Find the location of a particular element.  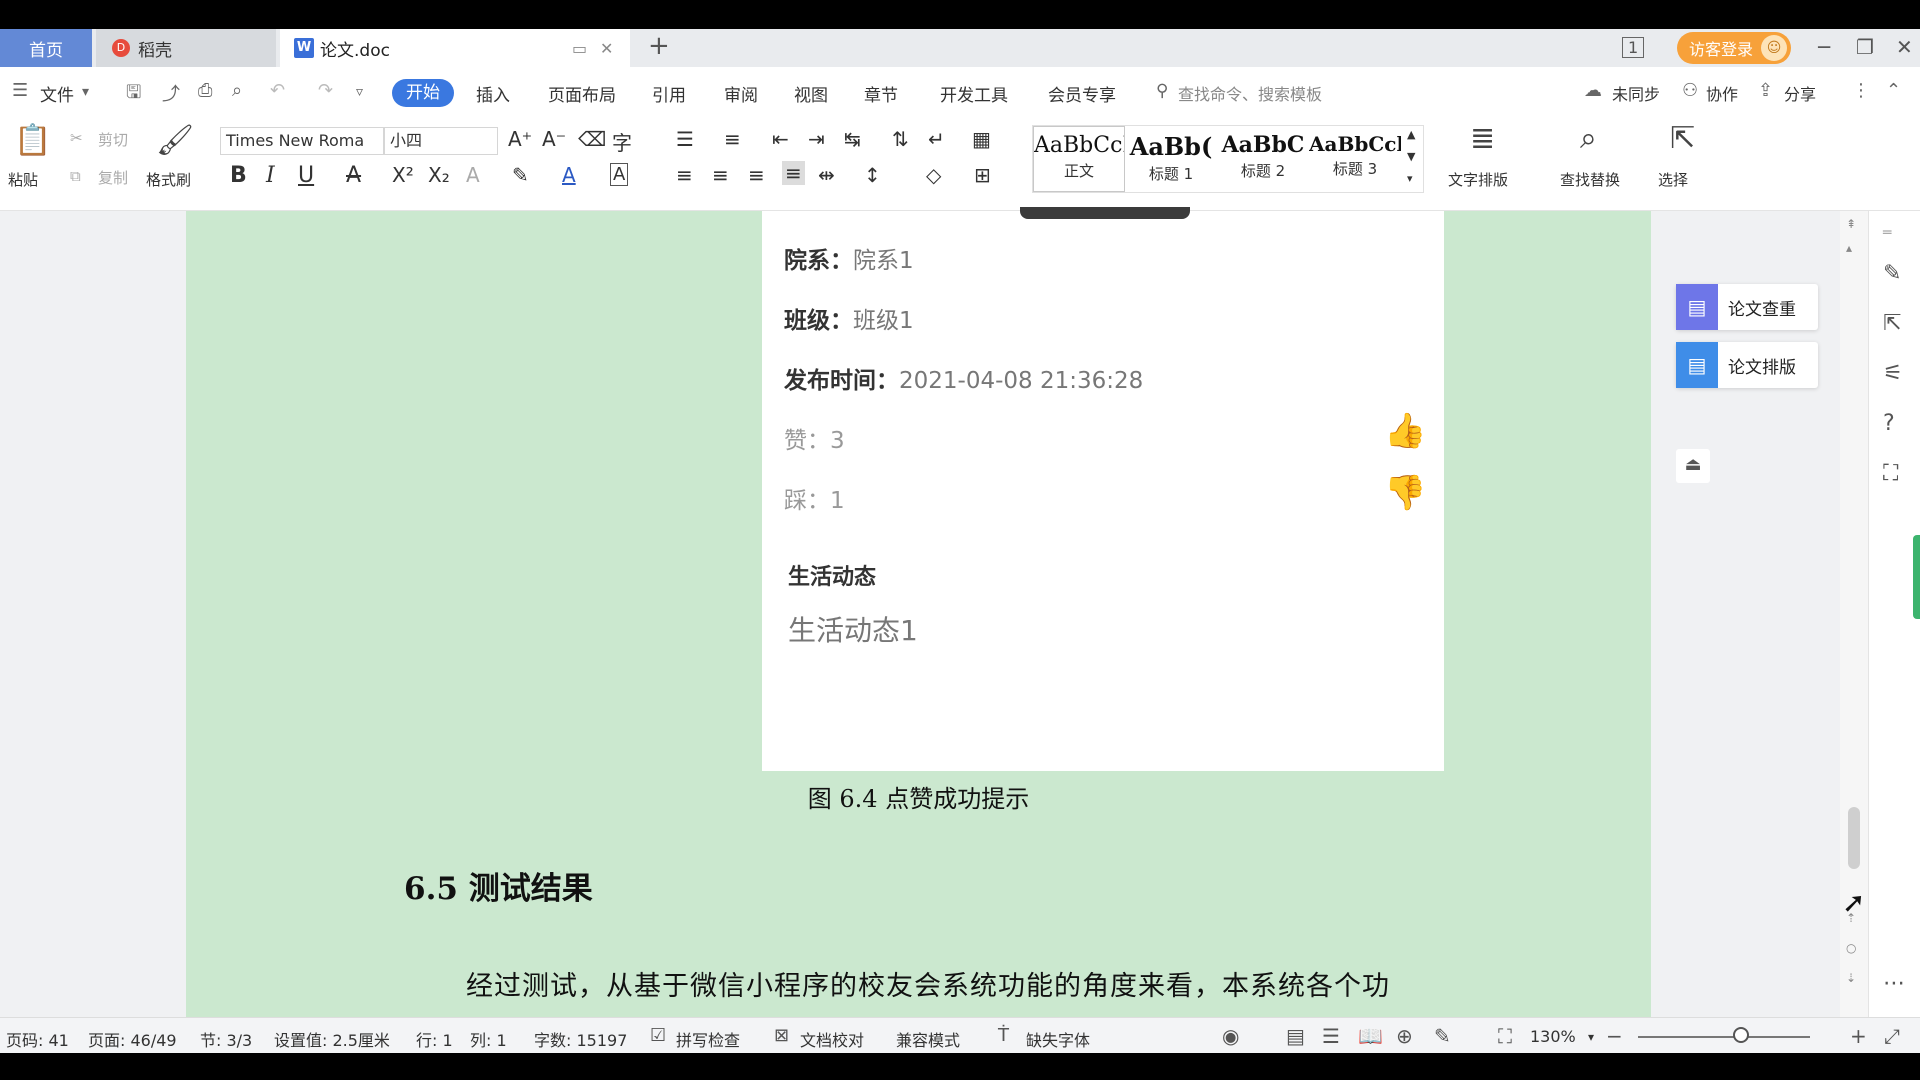

styles-more-icon: ▾ is located at coordinates (1410, 178).